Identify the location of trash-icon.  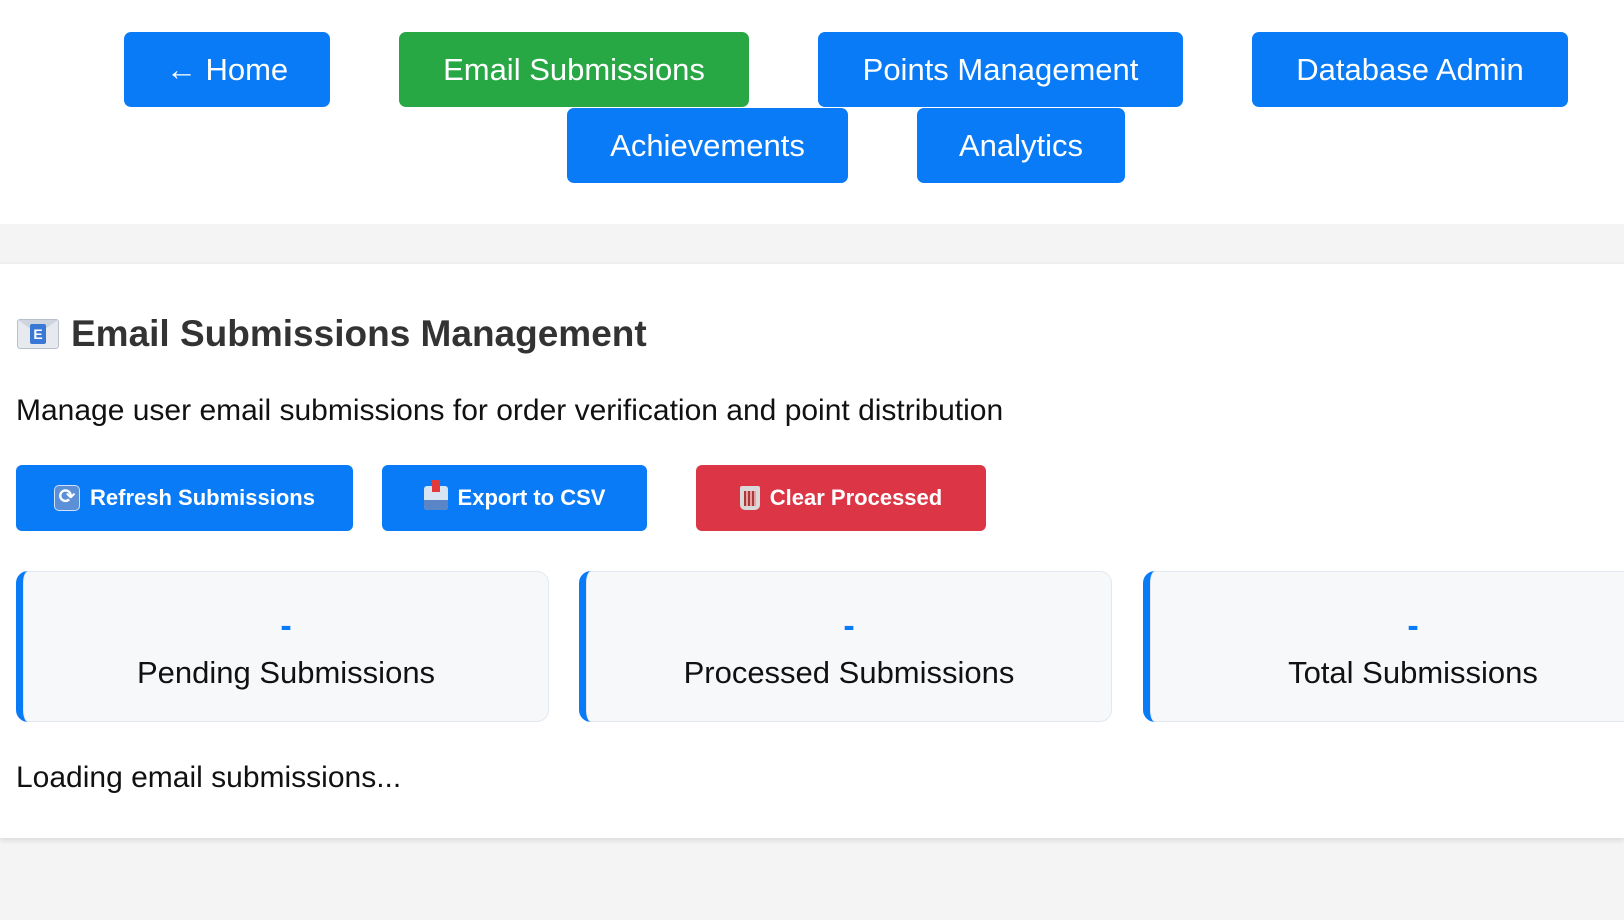
(749, 498).